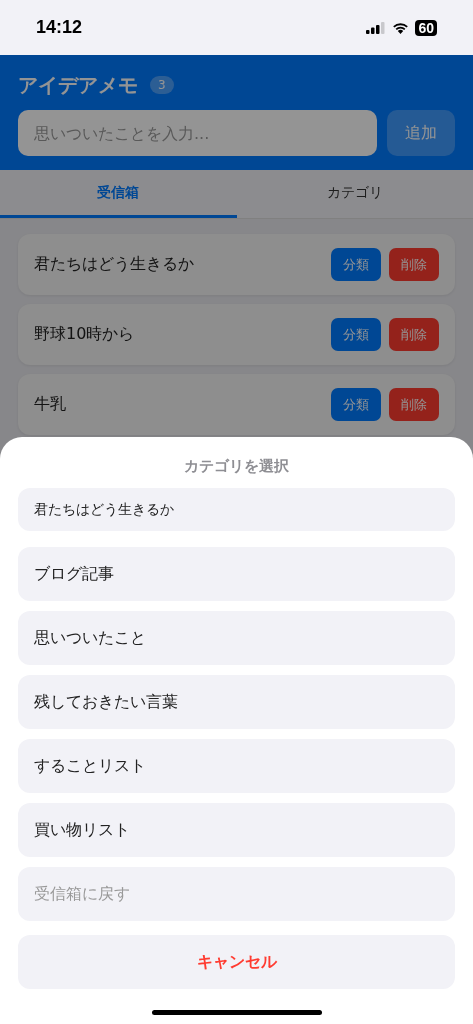 This screenshot has height=1024, width=473. Describe the element at coordinates (236, 830) in the screenshot. I see `category-option: 買い物リスト` at that location.